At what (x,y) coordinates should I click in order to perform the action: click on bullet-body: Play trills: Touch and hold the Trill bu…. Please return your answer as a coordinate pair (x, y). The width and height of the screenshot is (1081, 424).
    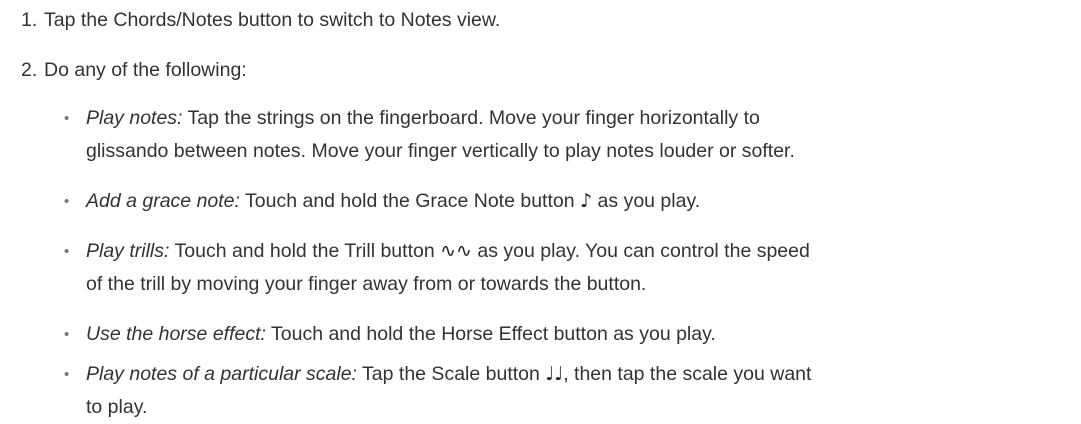
    Looking at the image, I should click on (578, 268).